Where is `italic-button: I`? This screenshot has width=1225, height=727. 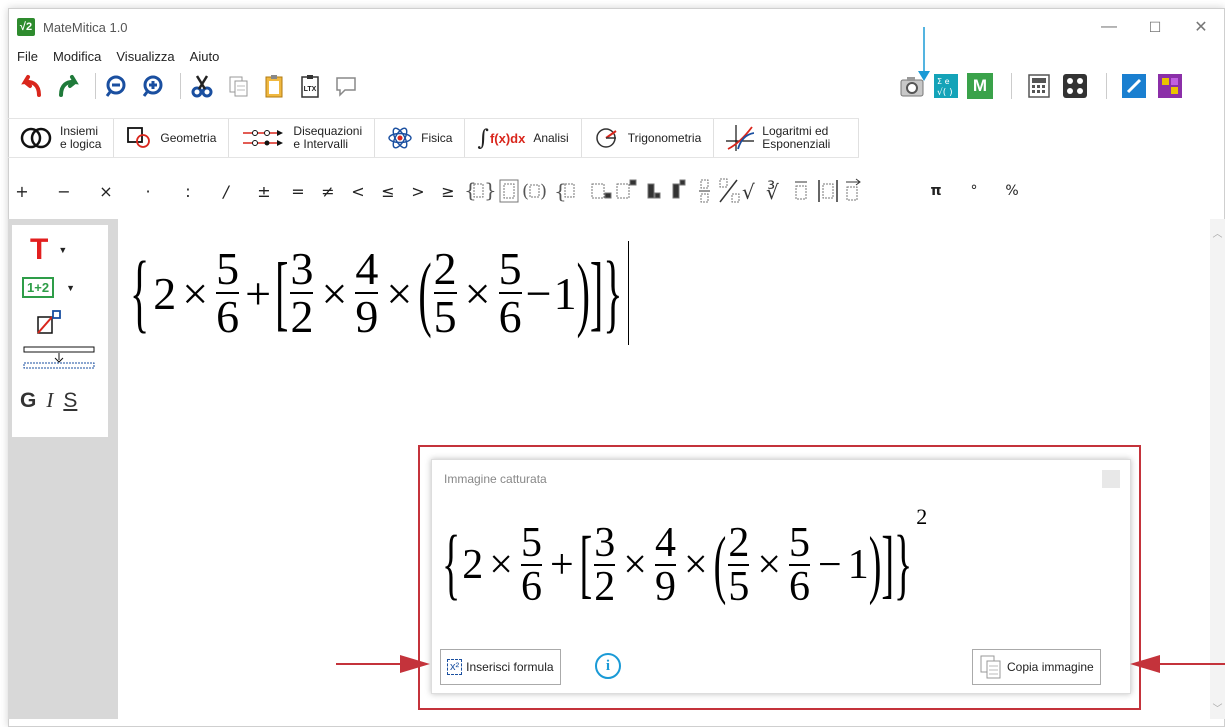 italic-button: I is located at coordinates (49, 400).